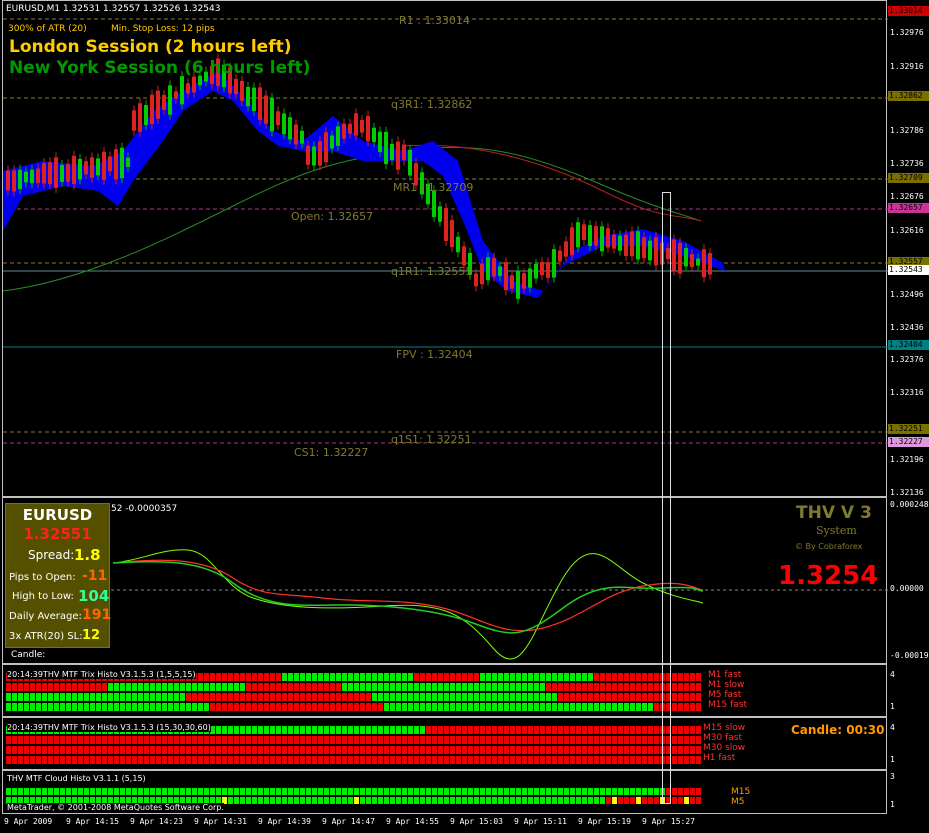  Describe the element at coordinates (408, 597) in the screenshot. I see `osc-signal-line` at that location.